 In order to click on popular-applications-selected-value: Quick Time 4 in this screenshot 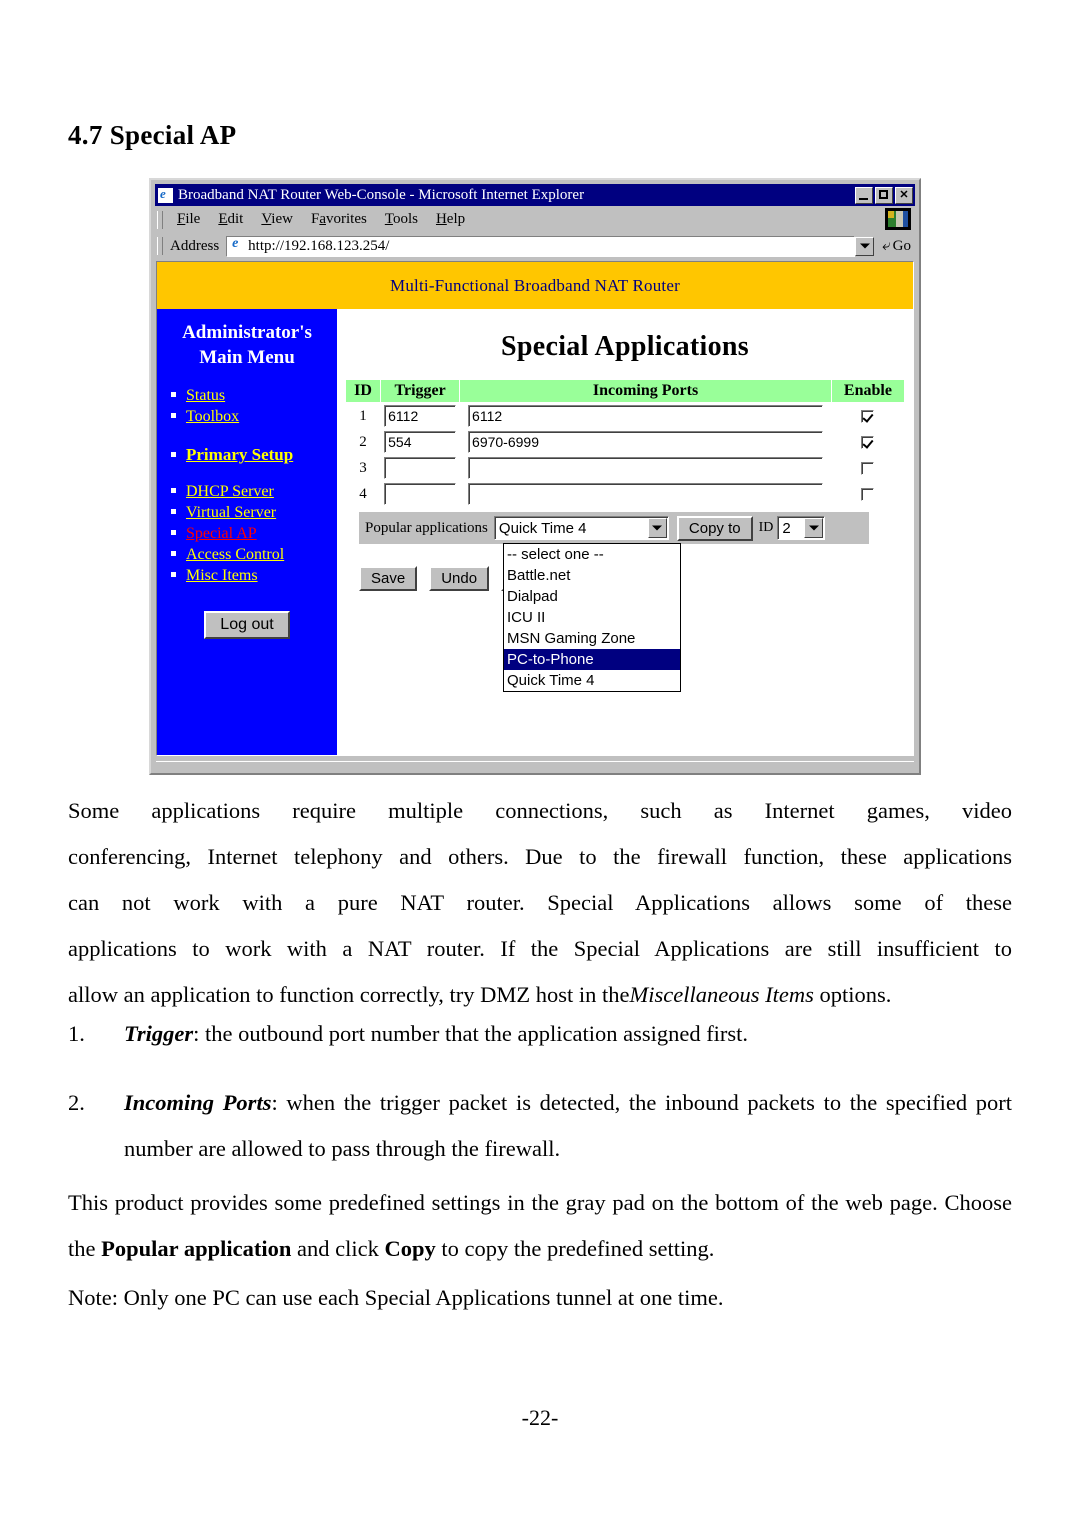, I will do `click(542, 528)`.